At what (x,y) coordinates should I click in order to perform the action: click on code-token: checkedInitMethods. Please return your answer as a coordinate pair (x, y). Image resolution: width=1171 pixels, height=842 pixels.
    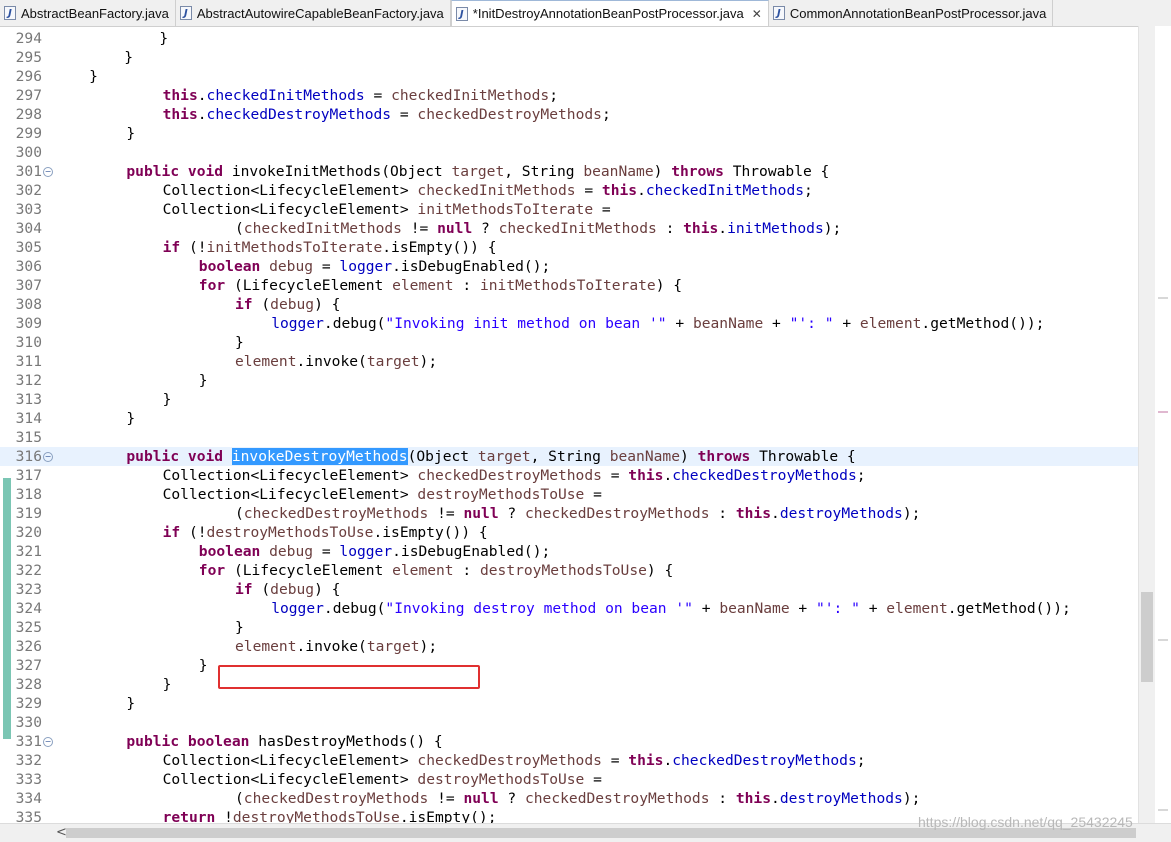
    Looking at the image, I should click on (470, 95).